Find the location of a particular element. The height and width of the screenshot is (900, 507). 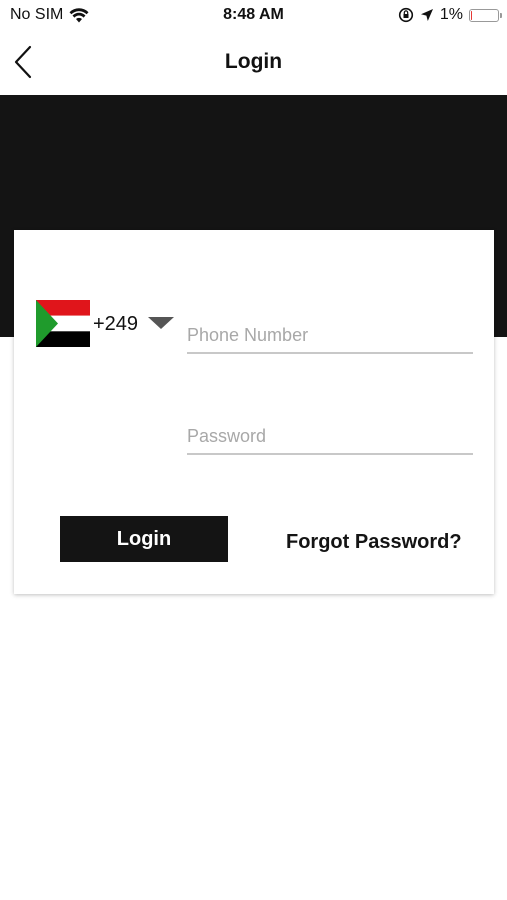

orientation-lock-icon is located at coordinates (405, 15).